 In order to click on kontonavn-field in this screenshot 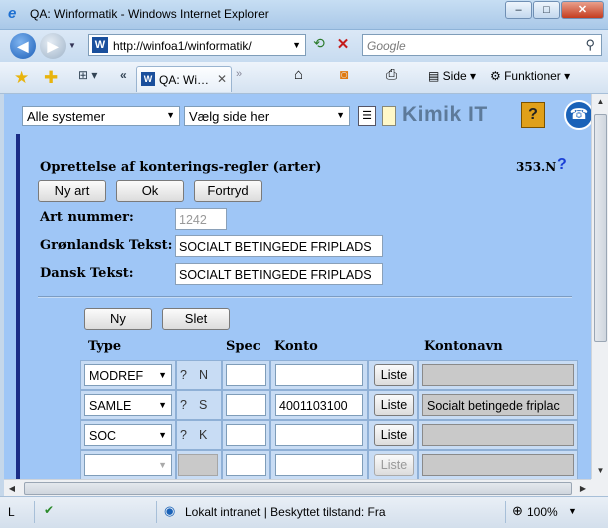, I will do `click(498, 375)`.